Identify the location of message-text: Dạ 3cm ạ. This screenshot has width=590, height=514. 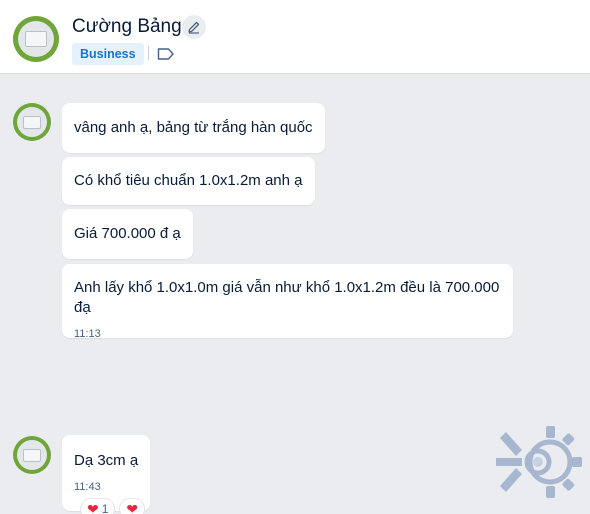
(106, 460).